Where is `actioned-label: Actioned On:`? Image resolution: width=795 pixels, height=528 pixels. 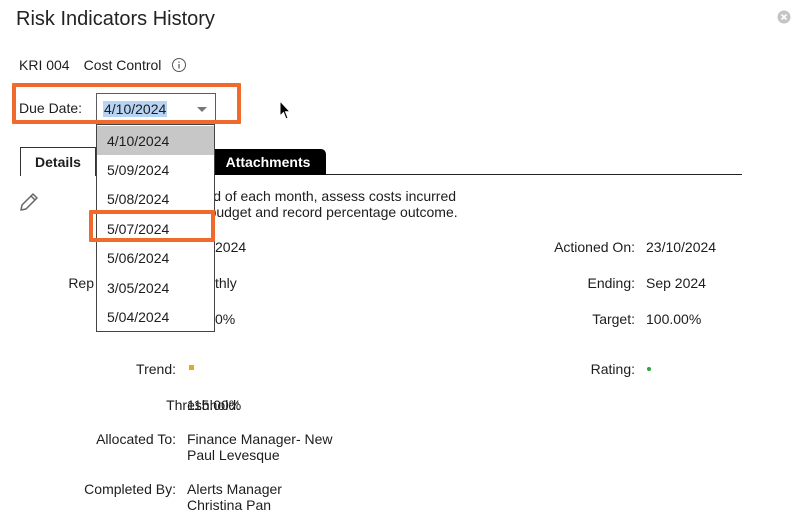 actioned-label: Actioned On: is located at coordinates (594, 247).